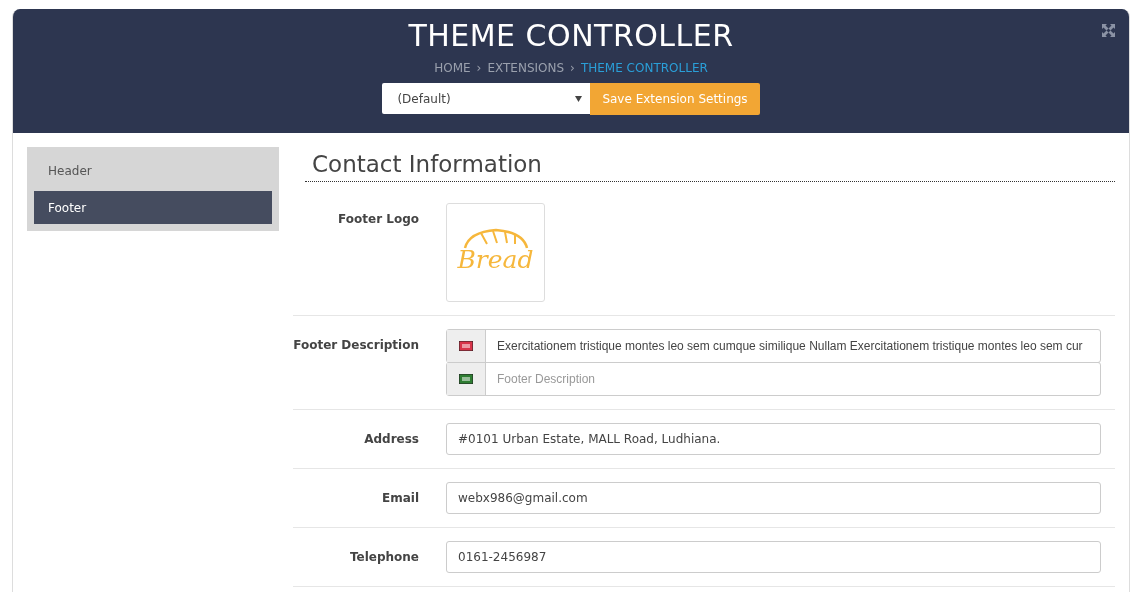  What do you see at coordinates (486, 98) in the screenshot?
I see `store-select: (Default)` at bounding box center [486, 98].